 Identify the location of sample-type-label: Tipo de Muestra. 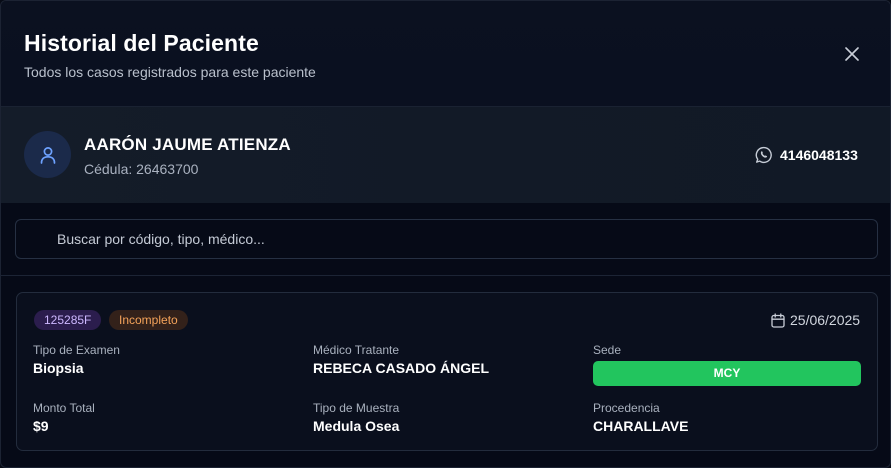
(356, 408).